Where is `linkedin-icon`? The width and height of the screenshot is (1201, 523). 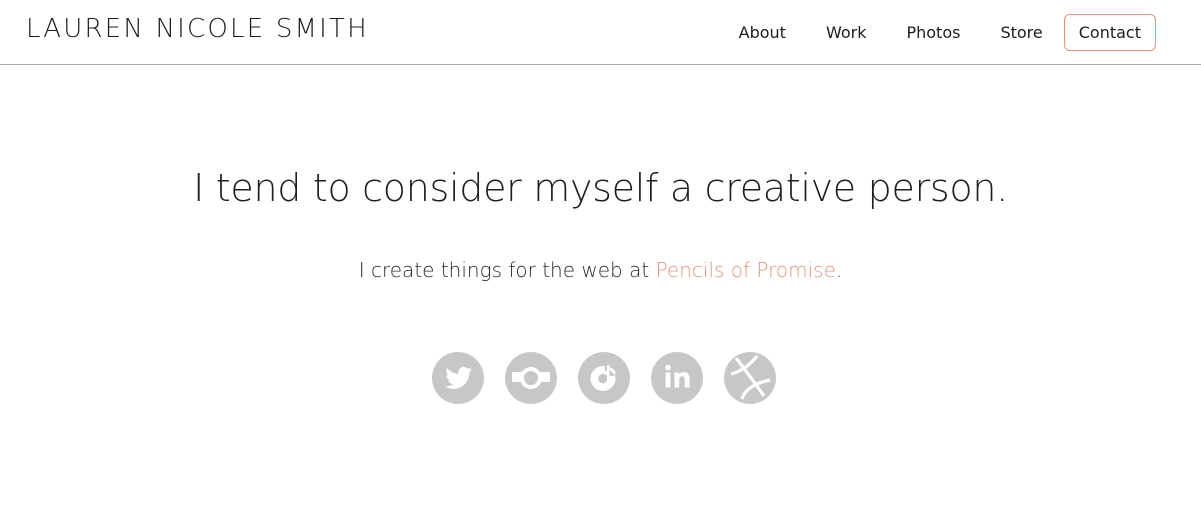 linkedin-icon is located at coordinates (677, 376).